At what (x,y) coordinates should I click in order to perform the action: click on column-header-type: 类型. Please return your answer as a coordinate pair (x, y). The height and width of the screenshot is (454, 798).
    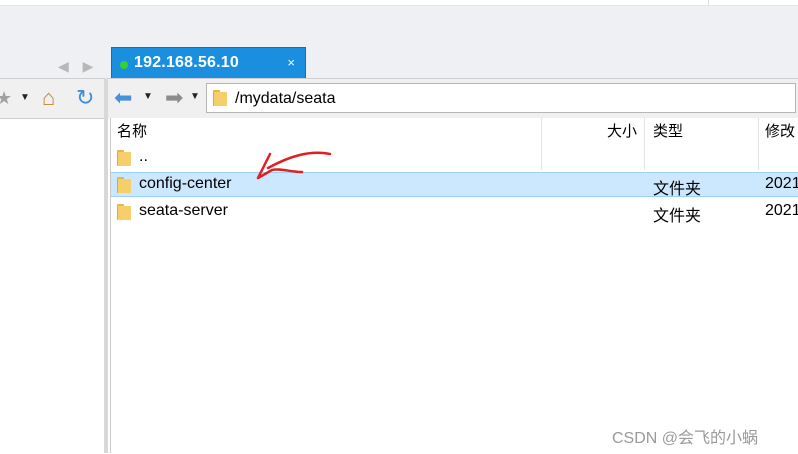
    Looking at the image, I should click on (668, 132).